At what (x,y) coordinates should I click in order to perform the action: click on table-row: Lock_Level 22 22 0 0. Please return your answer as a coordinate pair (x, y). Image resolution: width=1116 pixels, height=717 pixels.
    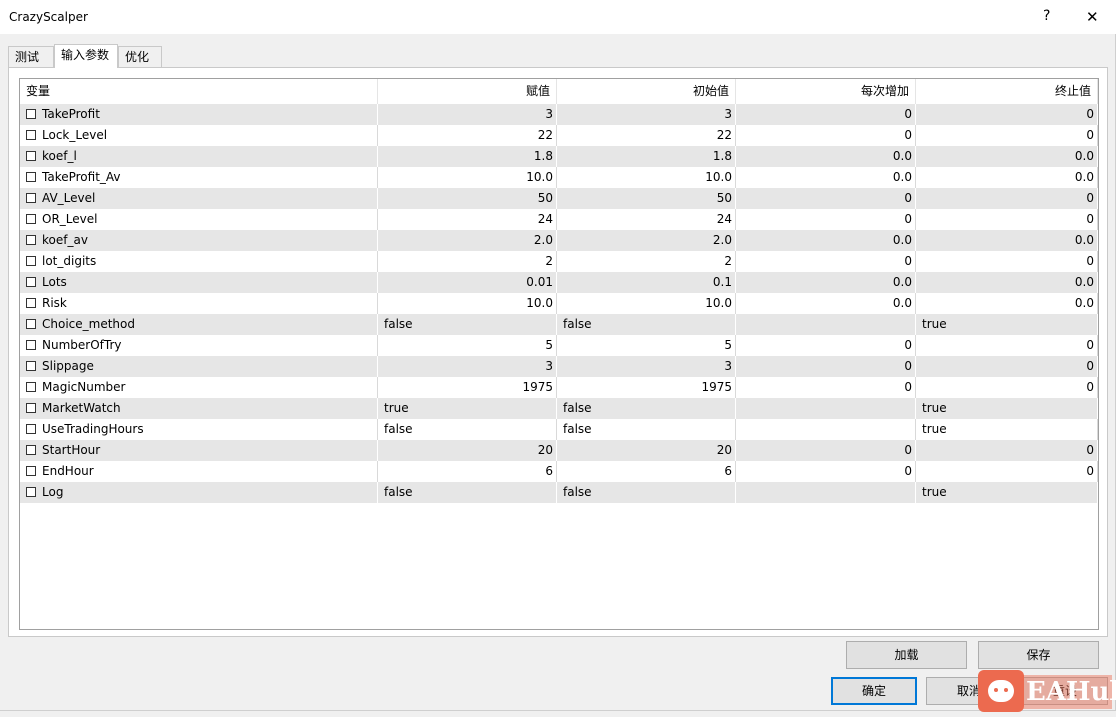
    Looking at the image, I should click on (559, 135).